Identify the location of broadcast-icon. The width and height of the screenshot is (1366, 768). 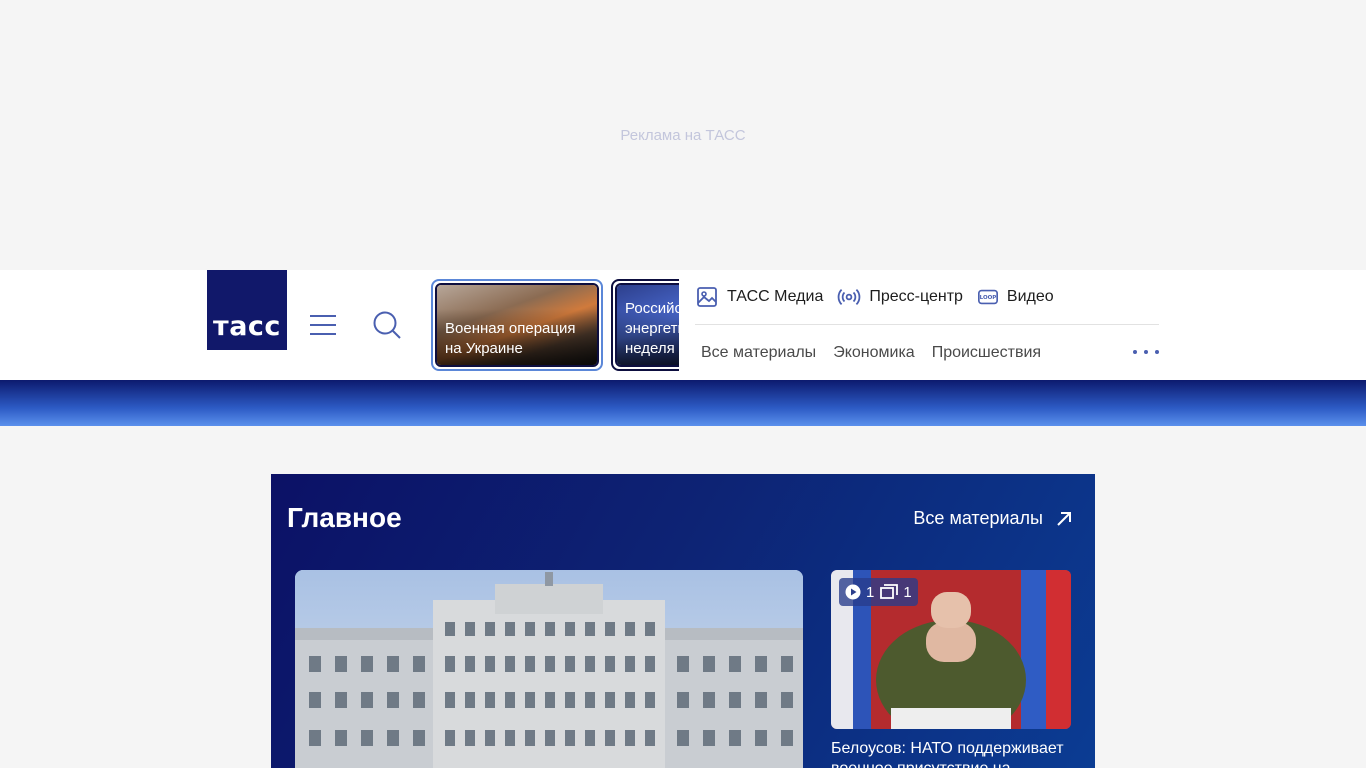
(849, 297).